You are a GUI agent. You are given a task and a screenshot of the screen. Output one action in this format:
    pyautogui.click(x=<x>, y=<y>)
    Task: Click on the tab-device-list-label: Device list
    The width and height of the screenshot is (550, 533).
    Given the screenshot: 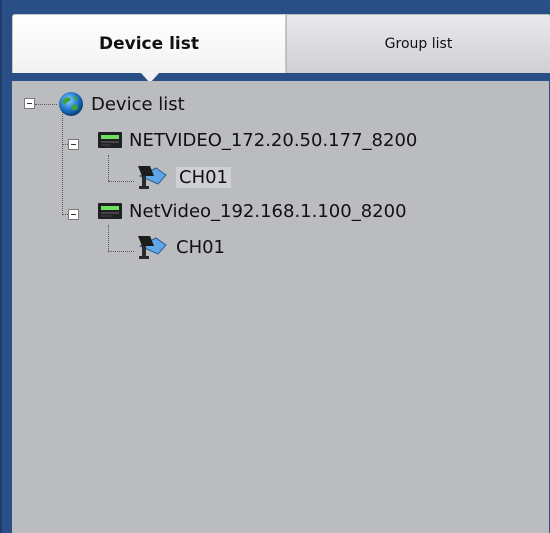 What is the action you would take?
    pyautogui.click(x=149, y=44)
    